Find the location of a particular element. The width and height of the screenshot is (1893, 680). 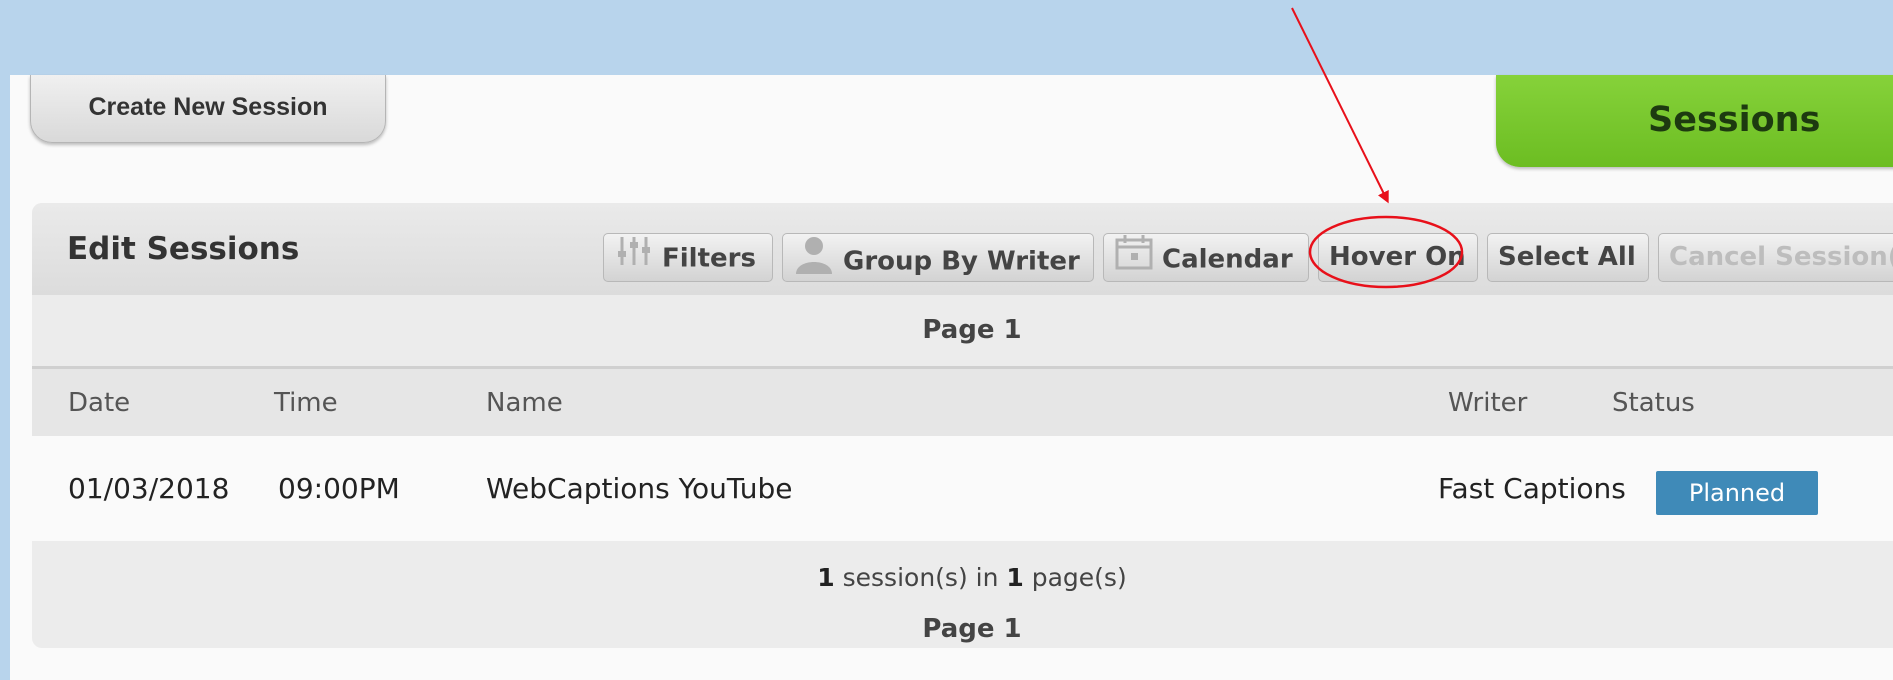

column-date: Date is located at coordinates (99, 403).